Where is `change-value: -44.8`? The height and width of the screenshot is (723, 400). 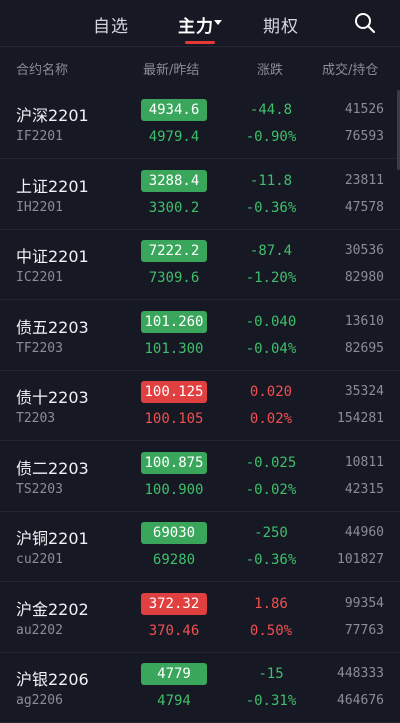 change-value: -44.8 is located at coordinates (271, 110).